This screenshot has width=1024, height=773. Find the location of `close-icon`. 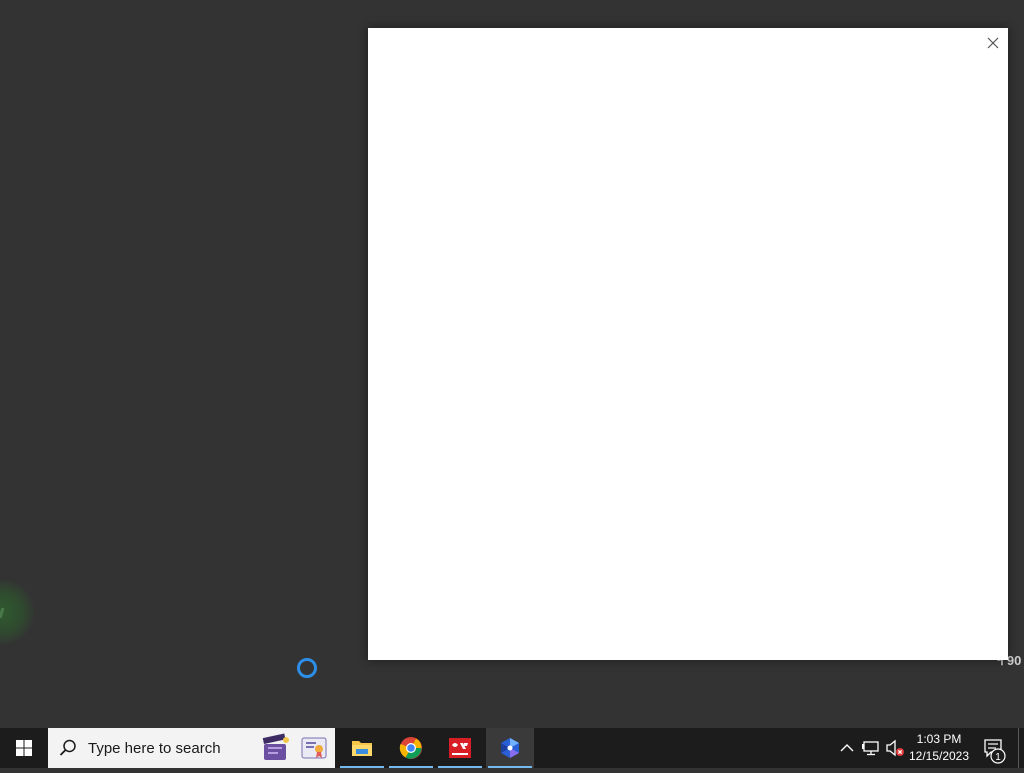

close-icon is located at coordinates (993, 43).